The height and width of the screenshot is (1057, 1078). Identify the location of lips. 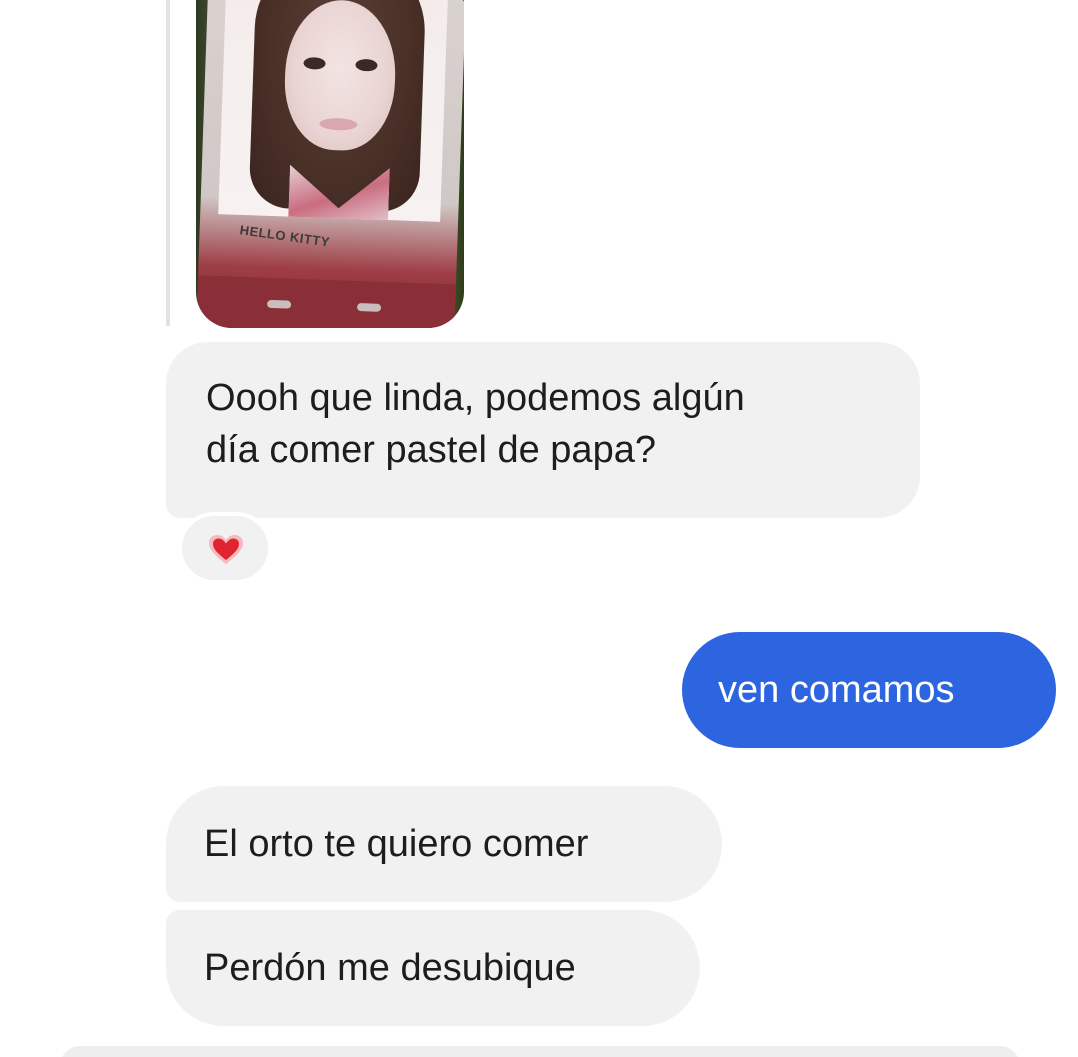
(338, 124).